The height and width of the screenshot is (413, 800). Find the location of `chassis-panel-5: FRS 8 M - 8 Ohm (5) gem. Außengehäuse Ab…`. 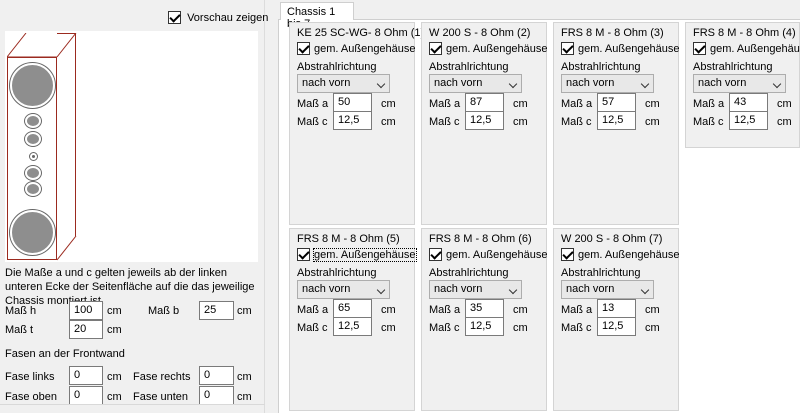

chassis-panel-5: FRS 8 M - 8 Ohm (5) gem. Außengehäuse Ab… is located at coordinates (353, 319).